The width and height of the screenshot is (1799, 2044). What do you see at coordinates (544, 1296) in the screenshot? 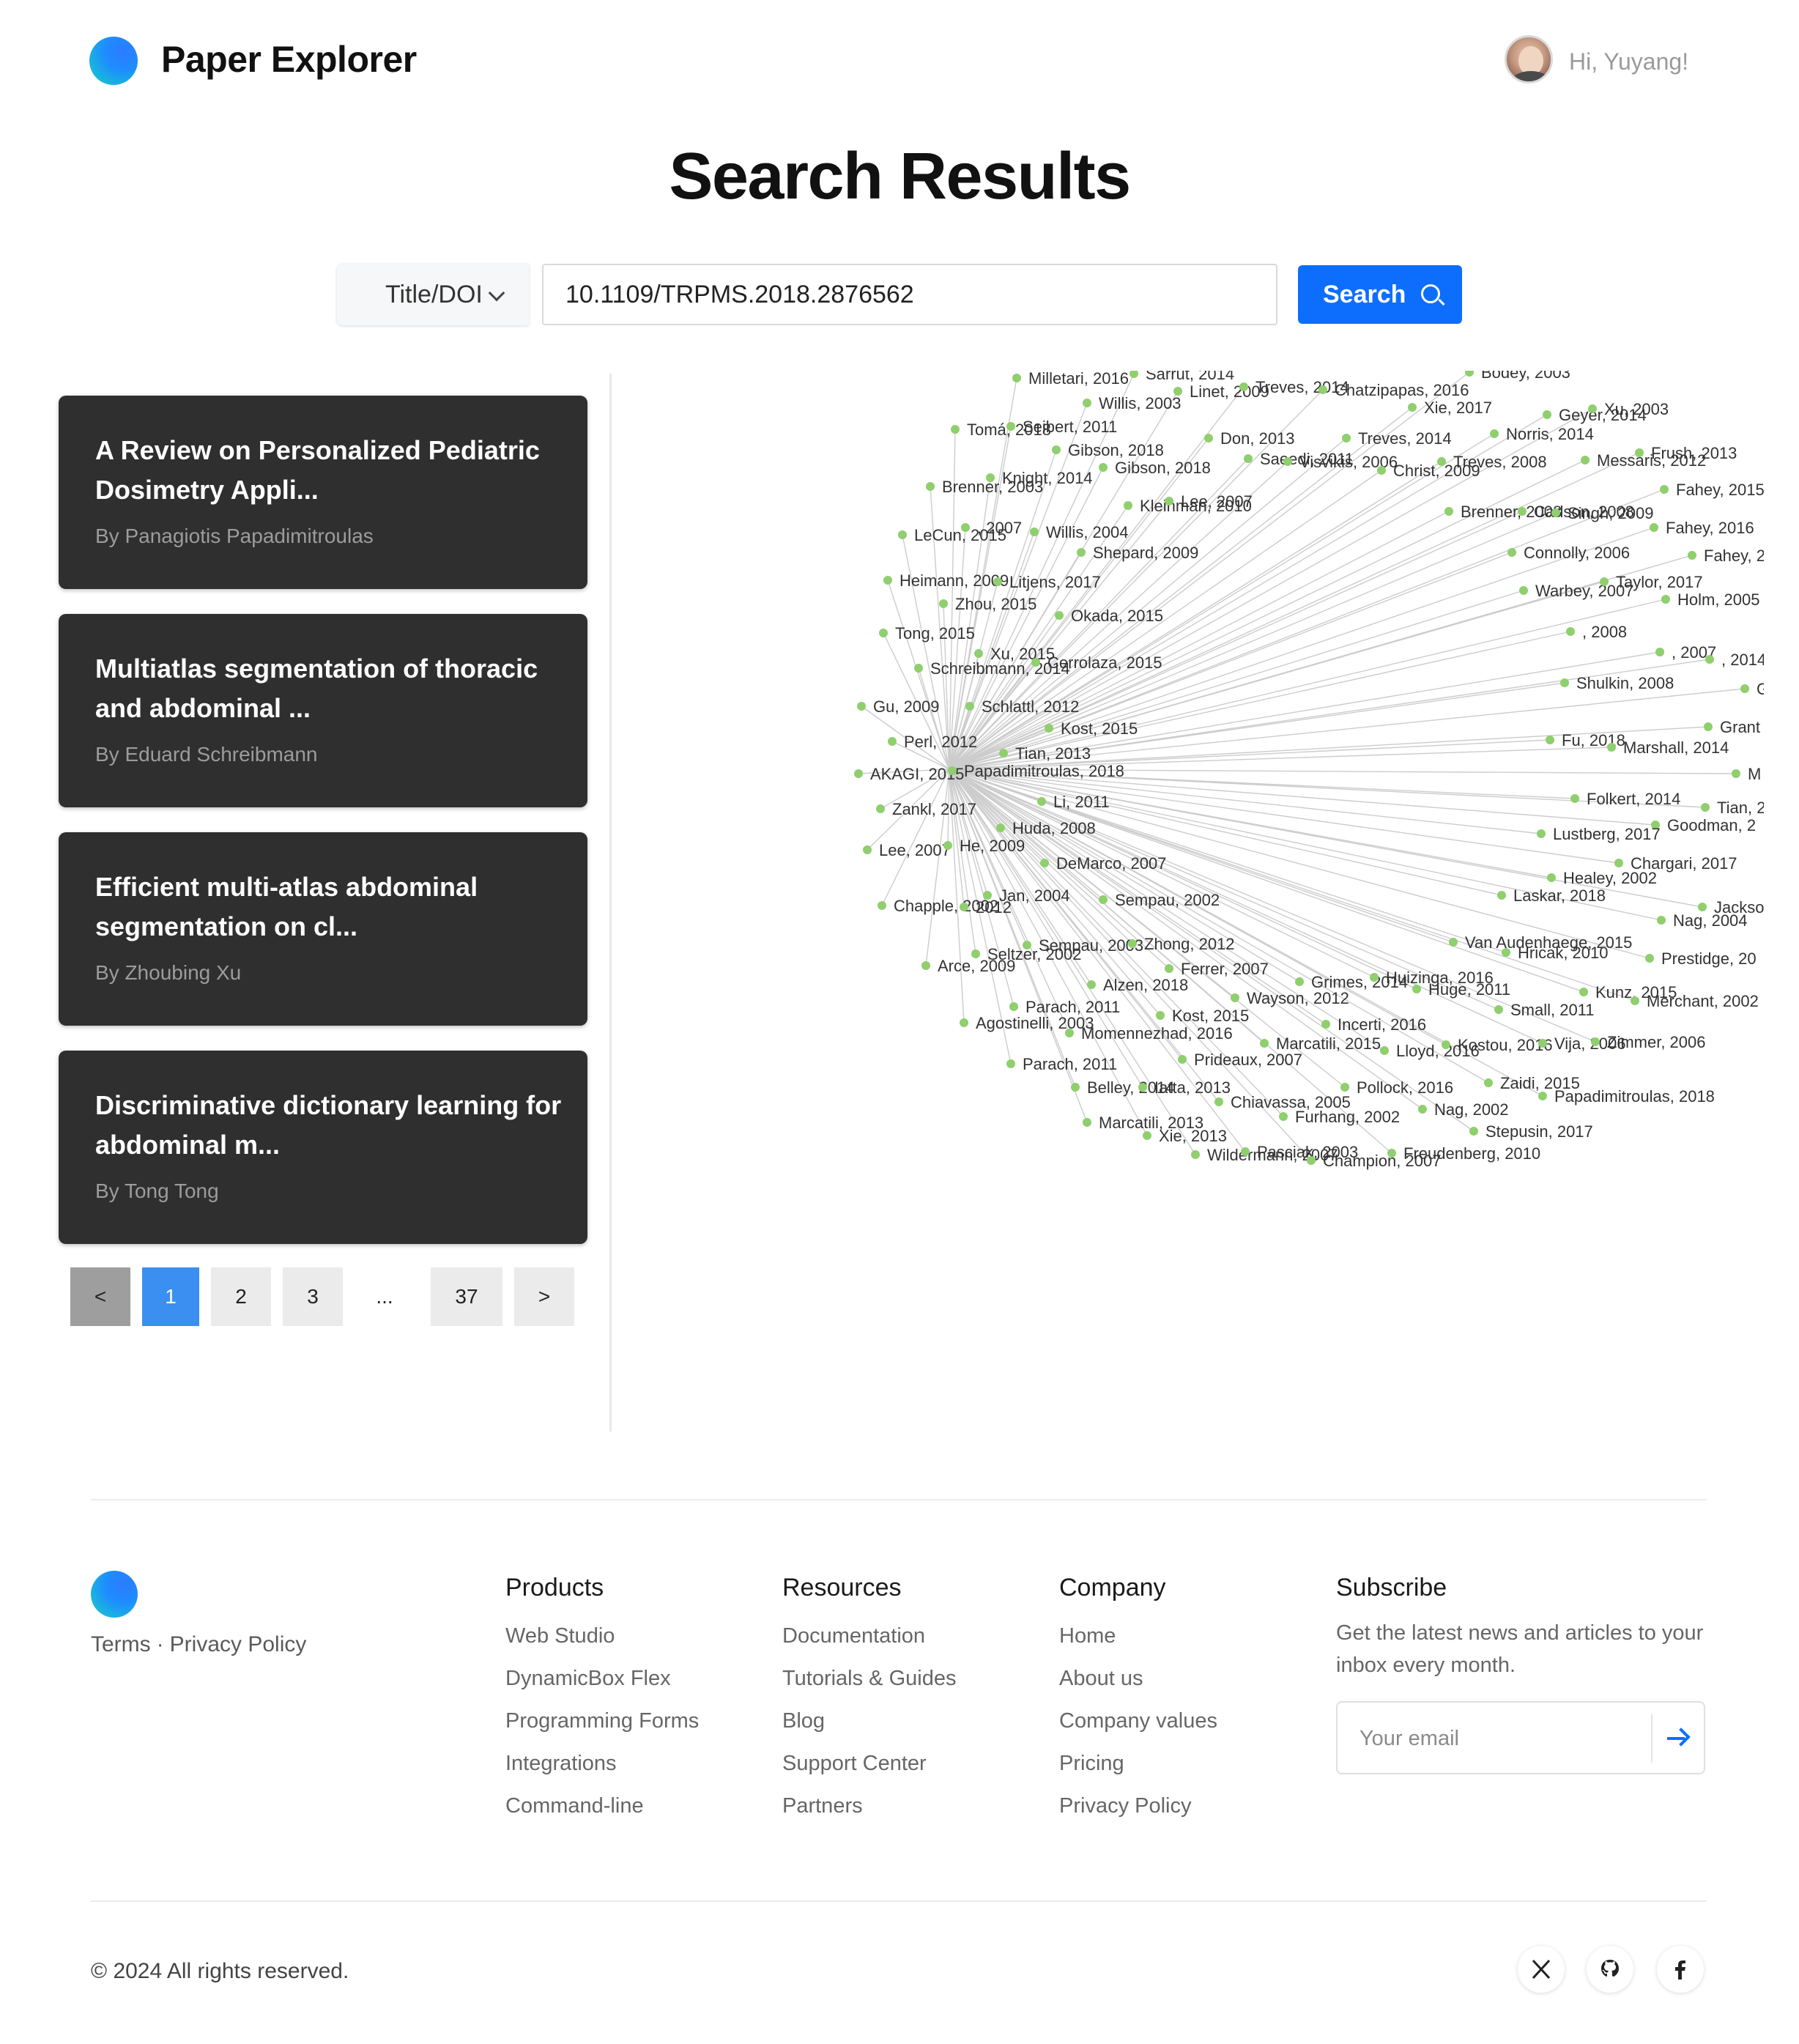
I see `pagination-next-button: >` at bounding box center [544, 1296].